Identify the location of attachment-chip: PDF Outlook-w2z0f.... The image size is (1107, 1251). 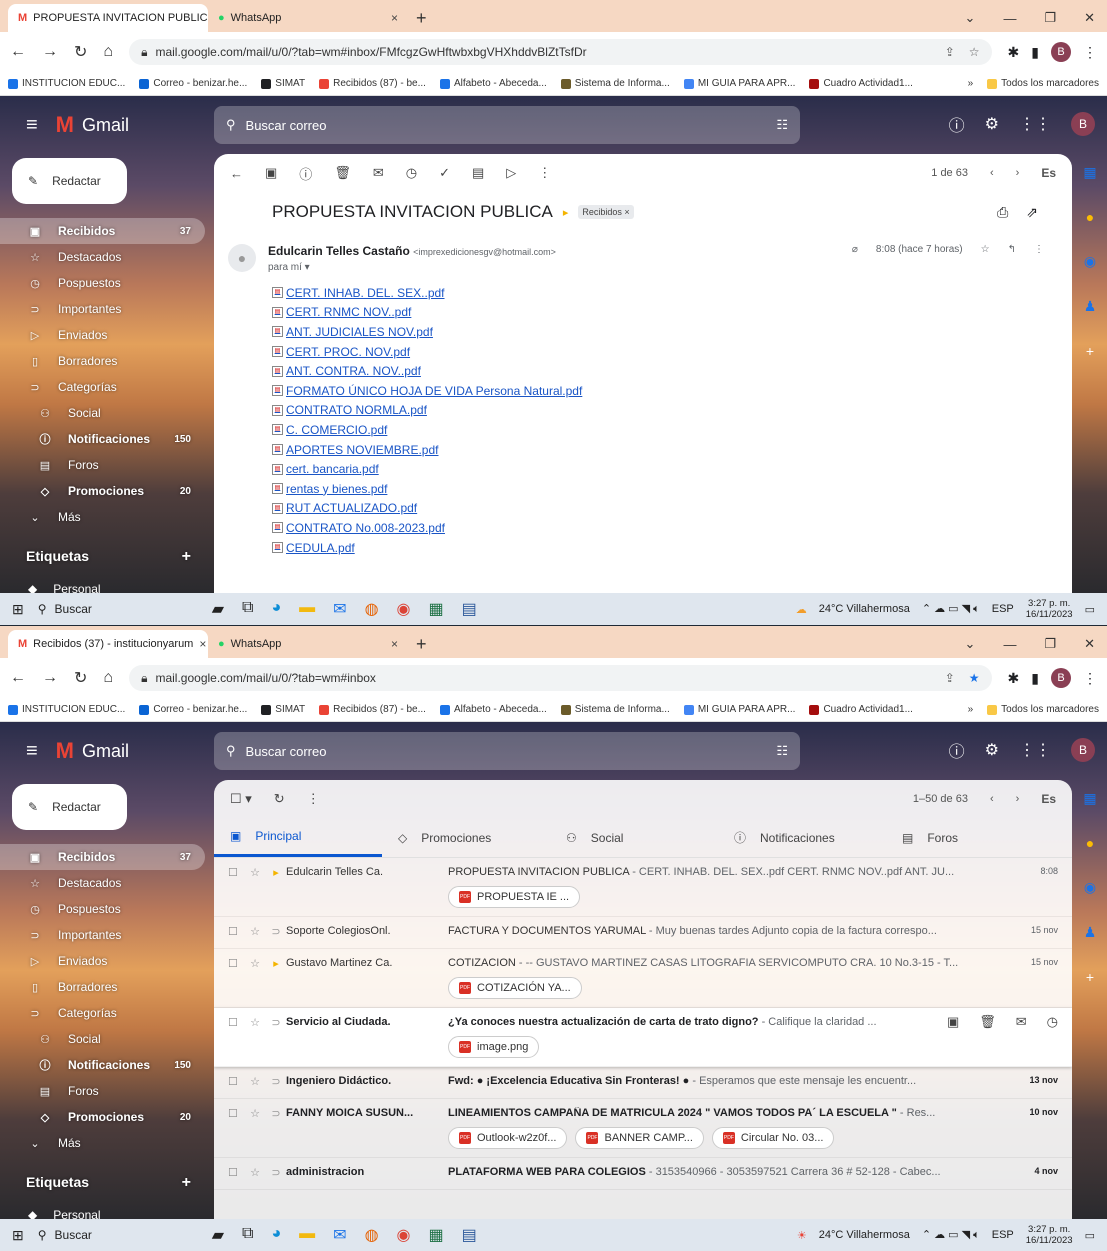
(508, 1138).